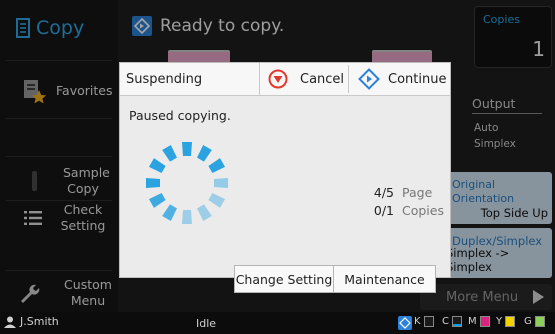 This screenshot has height=334, width=555. Describe the element at coordinates (278, 79) in the screenshot. I see `cancel-stop-icon` at that location.